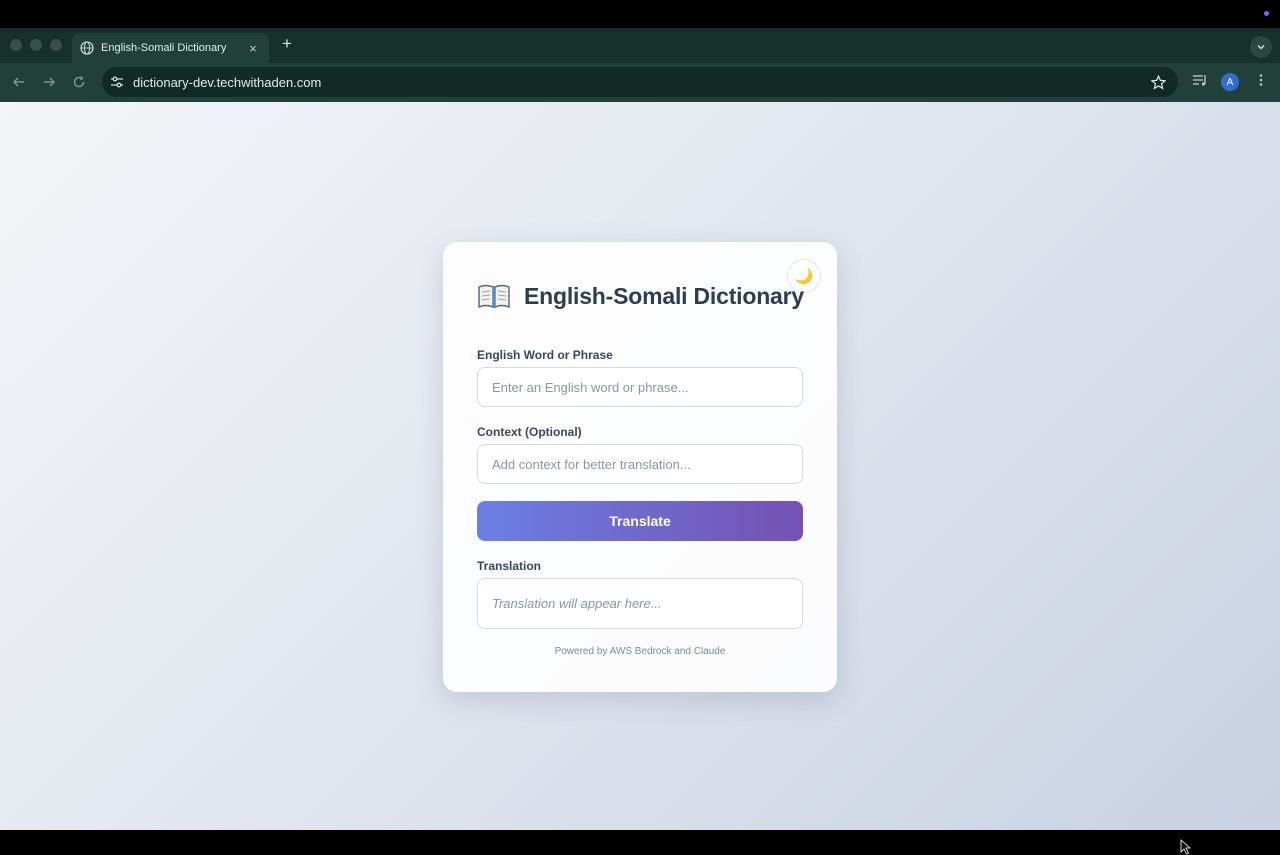  What do you see at coordinates (494, 296) in the screenshot?
I see `open-book-icon` at bounding box center [494, 296].